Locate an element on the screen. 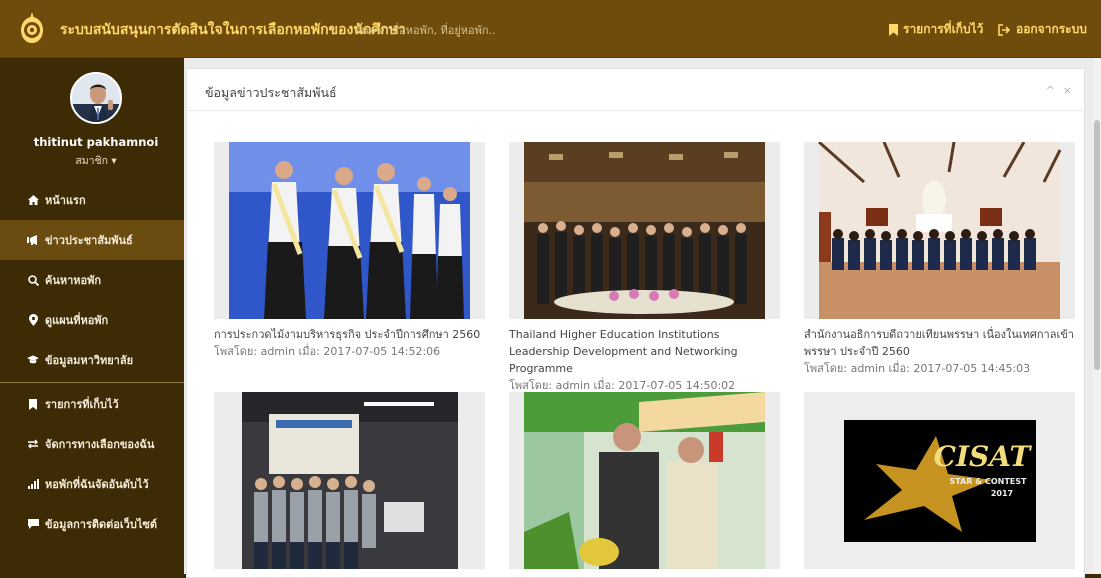 The width and height of the screenshot is (1101, 578). sidebar-item-label: ข้อมูลการติดต่อเว็บไซต์ is located at coordinates (101, 524).